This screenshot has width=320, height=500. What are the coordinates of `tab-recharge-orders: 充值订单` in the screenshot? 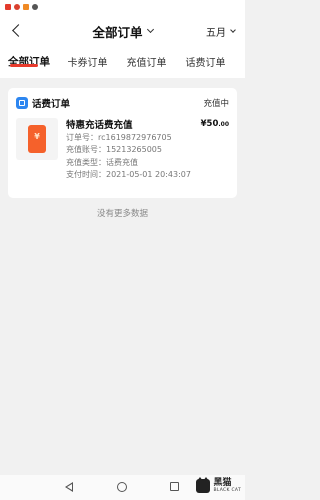 It's located at (146, 61).